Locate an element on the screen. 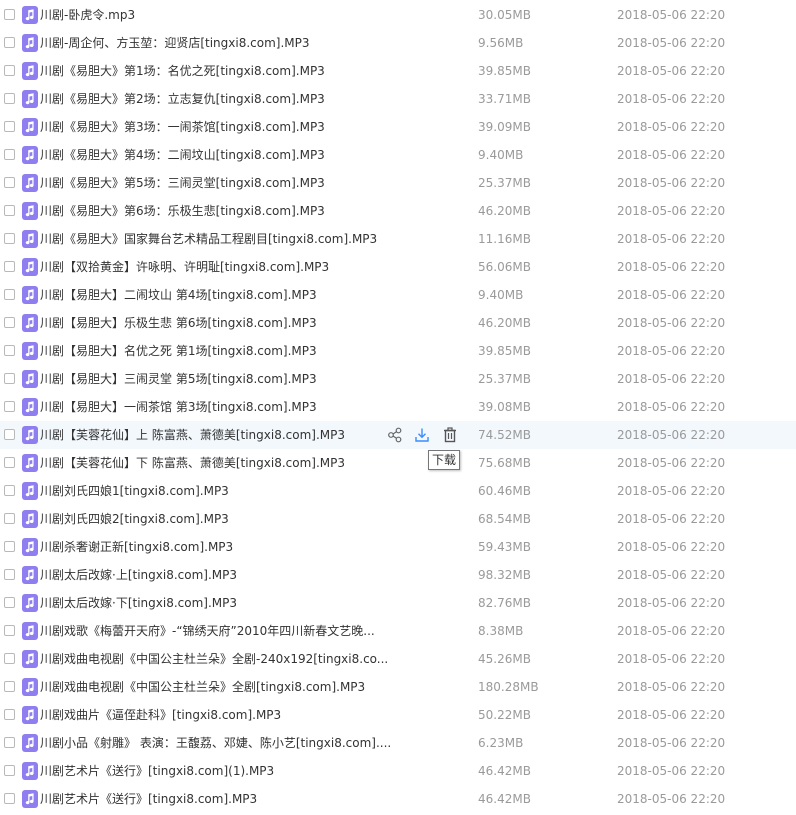 The width and height of the screenshot is (796, 815). file-name: 川剧【易胆大】名优之死 第1场[tingxi8.com].MP3 is located at coordinates (178, 351).